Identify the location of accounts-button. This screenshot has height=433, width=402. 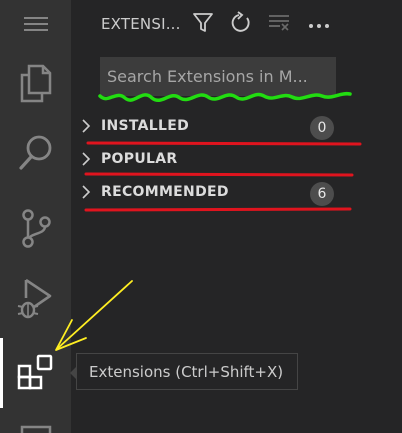
(35, 424).